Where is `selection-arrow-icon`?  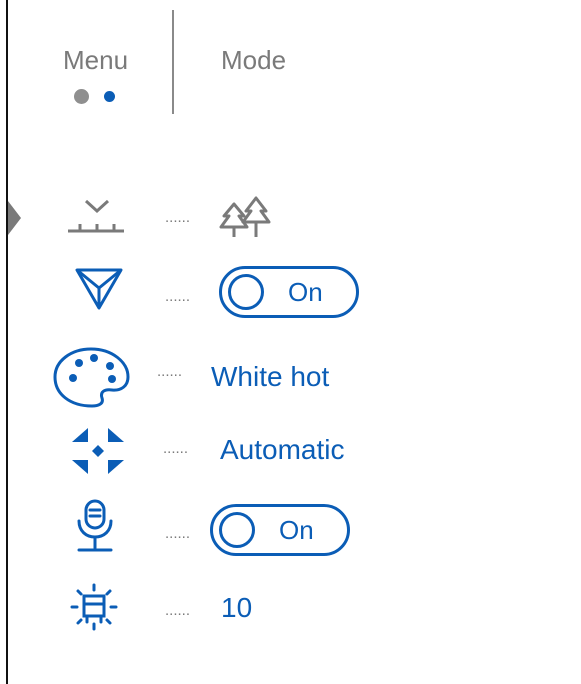 selection-arrow-icon is located at coordinates (14, 218).